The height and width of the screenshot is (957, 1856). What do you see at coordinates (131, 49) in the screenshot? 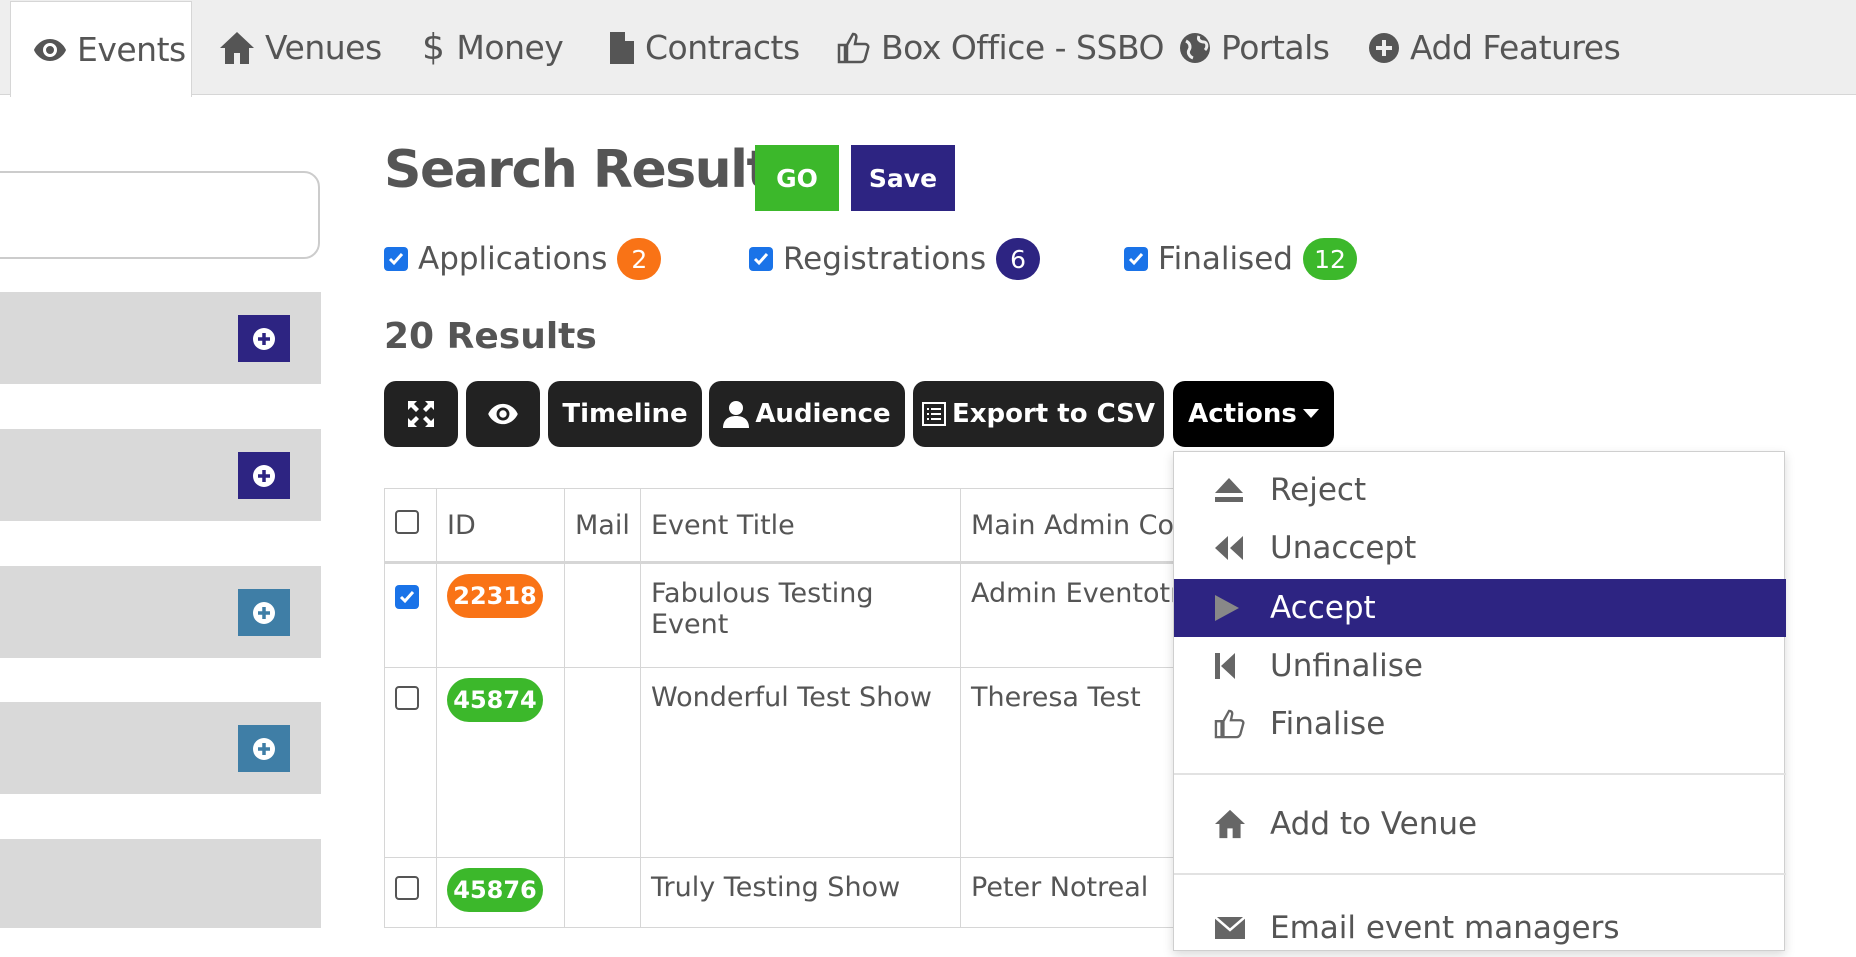
I see `tab-label: Events` at bounding box center [131, 49].